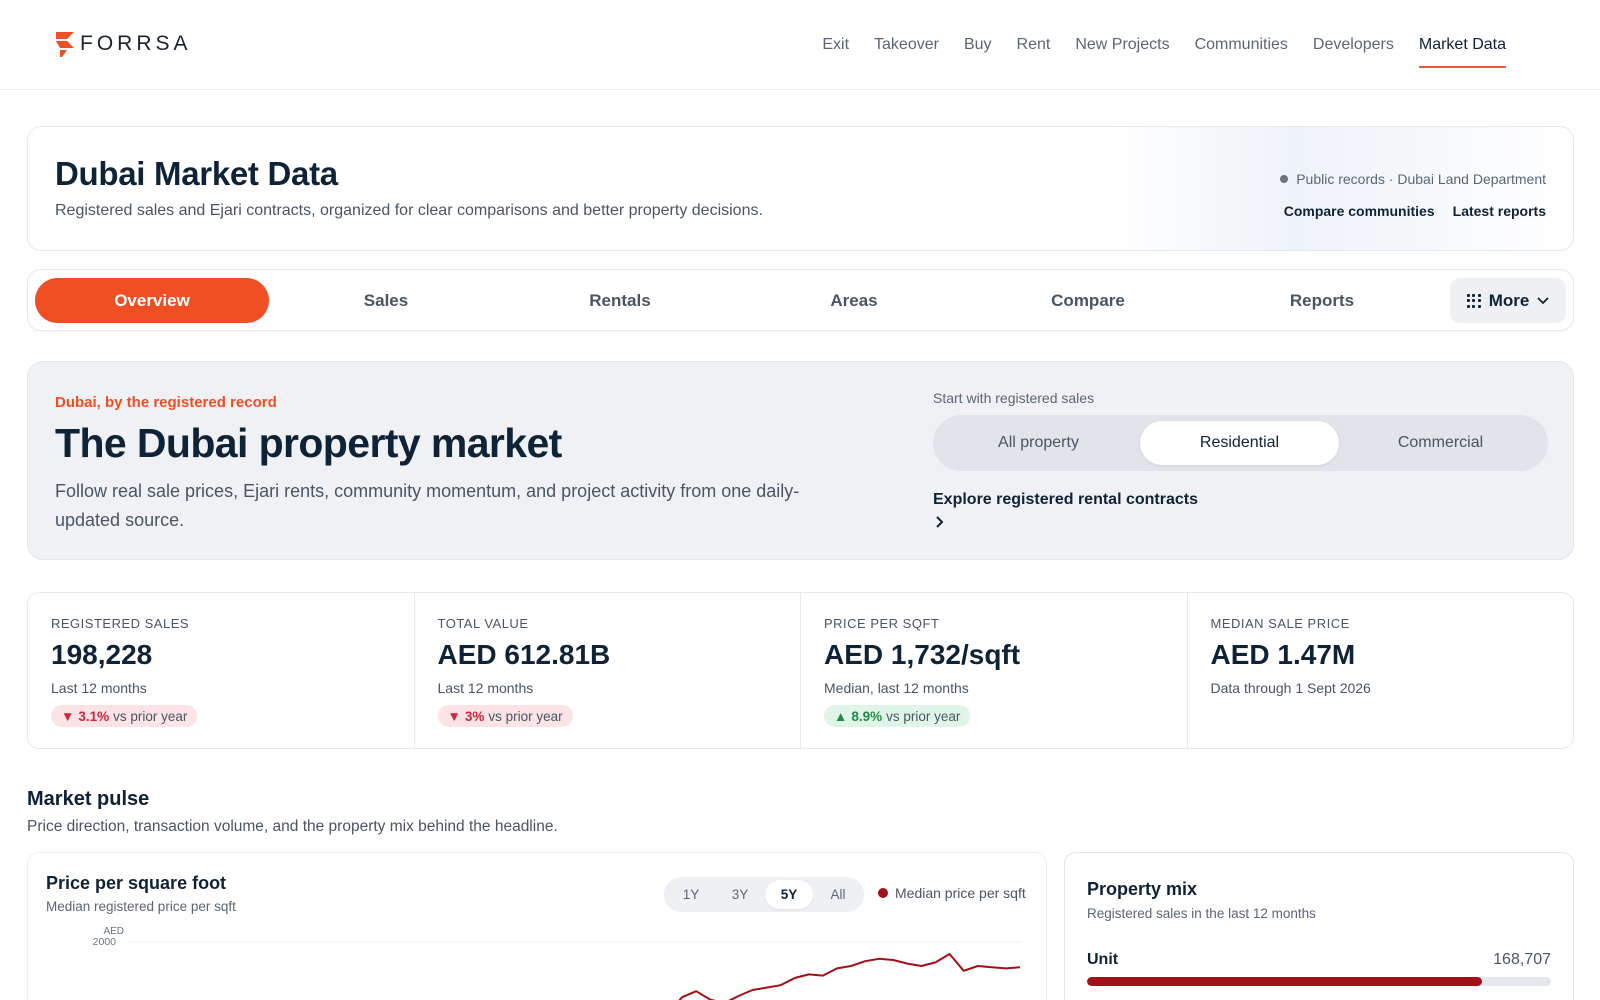 This screenshot has width=1600, height=1000. I want to click on source-dot-icon, so click(1284, 179).